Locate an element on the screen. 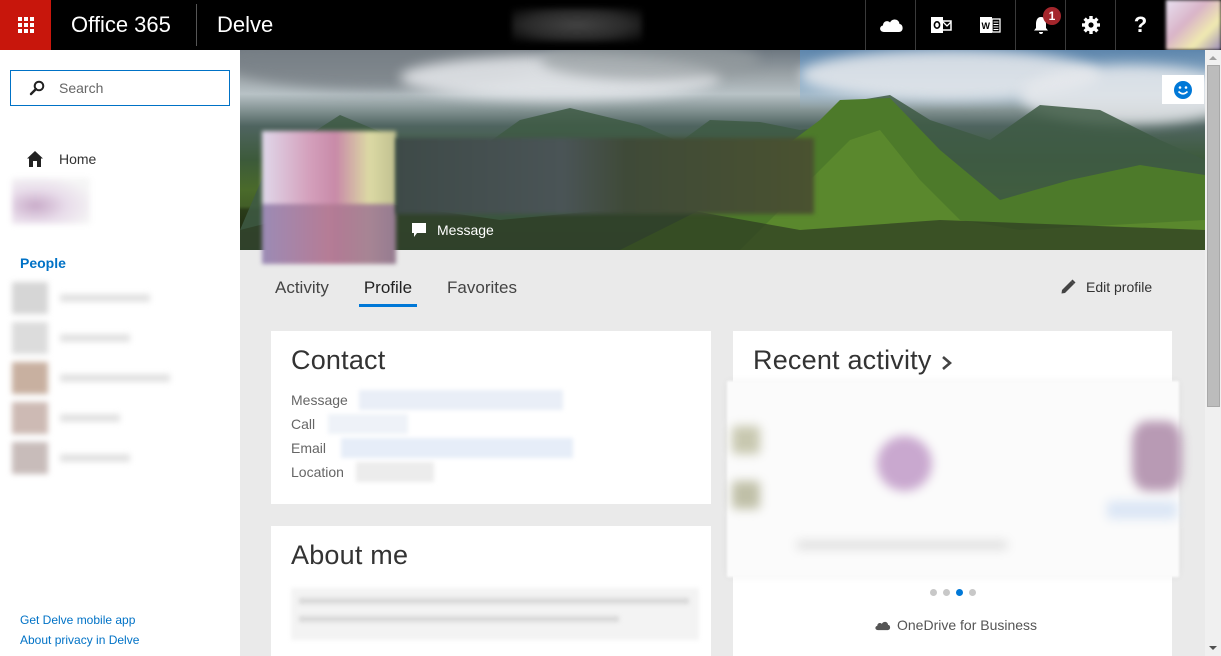  chat-bubble-icon is located at coordinates (419, 229).